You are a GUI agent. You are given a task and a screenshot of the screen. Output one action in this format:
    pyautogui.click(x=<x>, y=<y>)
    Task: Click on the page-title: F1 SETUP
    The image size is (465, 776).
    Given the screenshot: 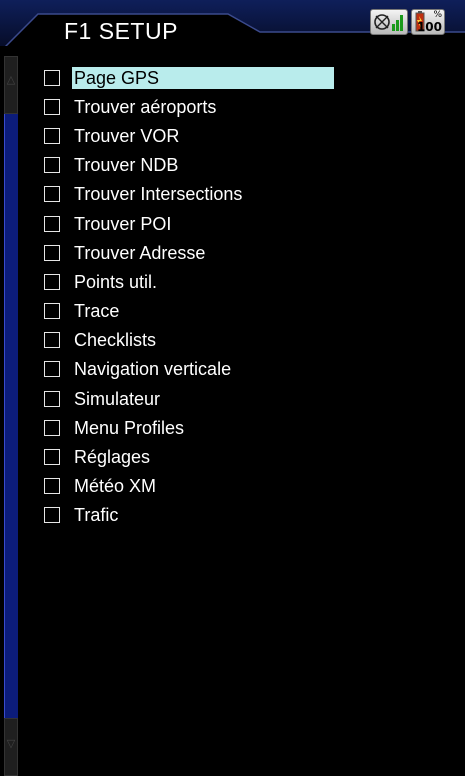 What is the action you would take?
    pyautogui.click(x=121, y=31)
    